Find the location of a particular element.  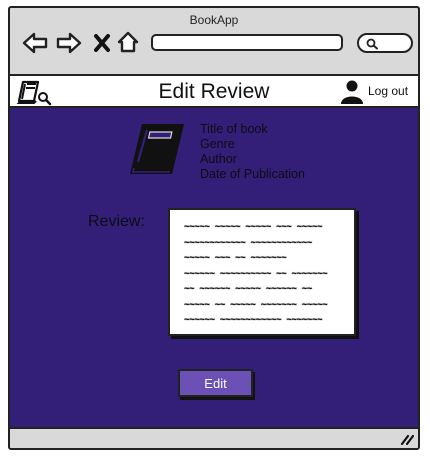

book-publication-date: Date of Publication is located at coordinates (252, 174).